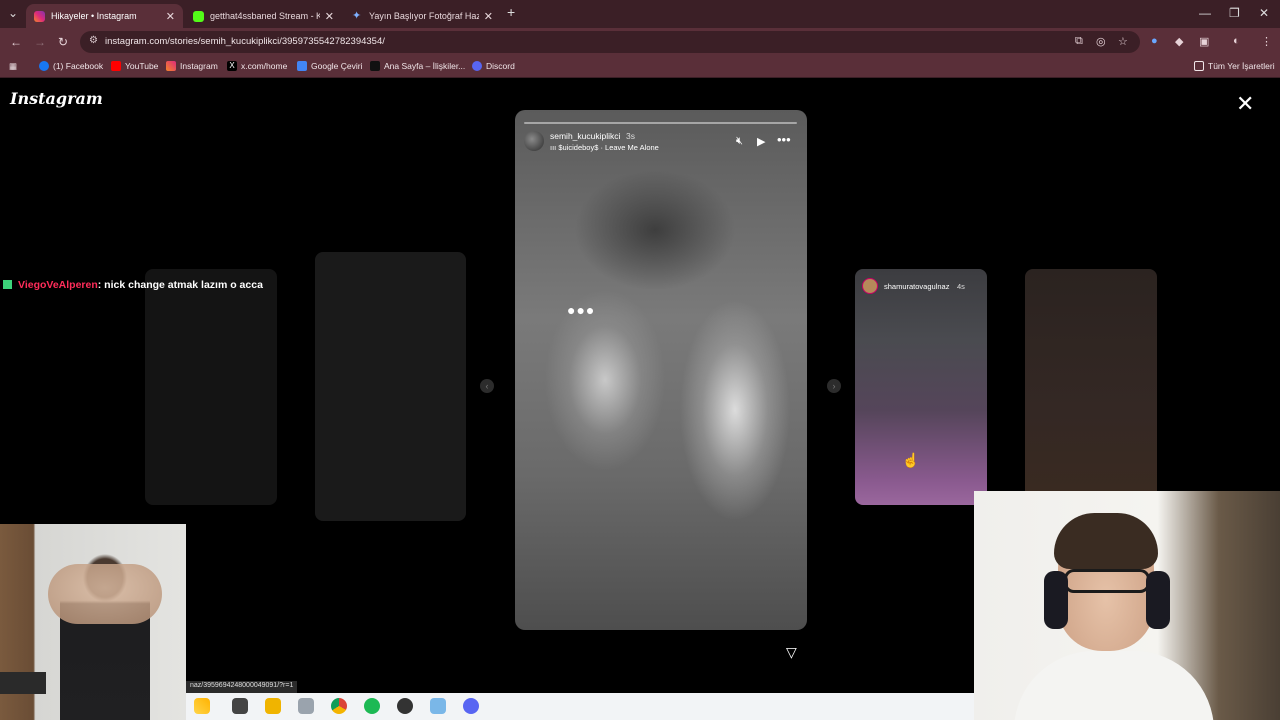 Image resolution: width=1280 pixels, height=720 pixels. Describe the element at coordinates (608, 147) in the screenshot. I see `story-music-label: $uicideboy$ · Leave Me Alone` at that location.